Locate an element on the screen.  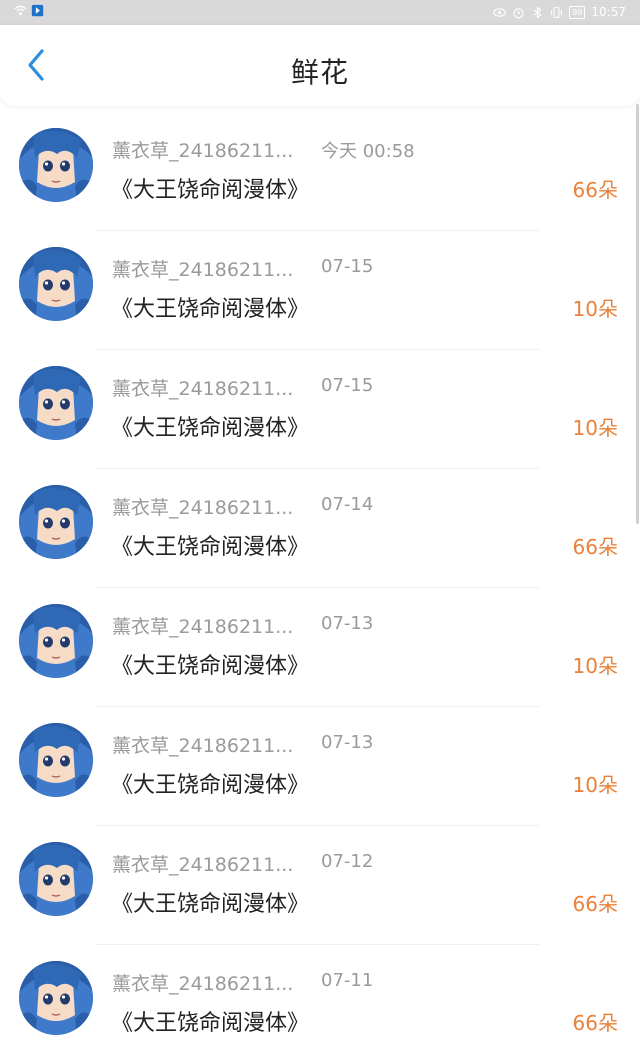
vibrate-icon is located at coordinates (557, 12).